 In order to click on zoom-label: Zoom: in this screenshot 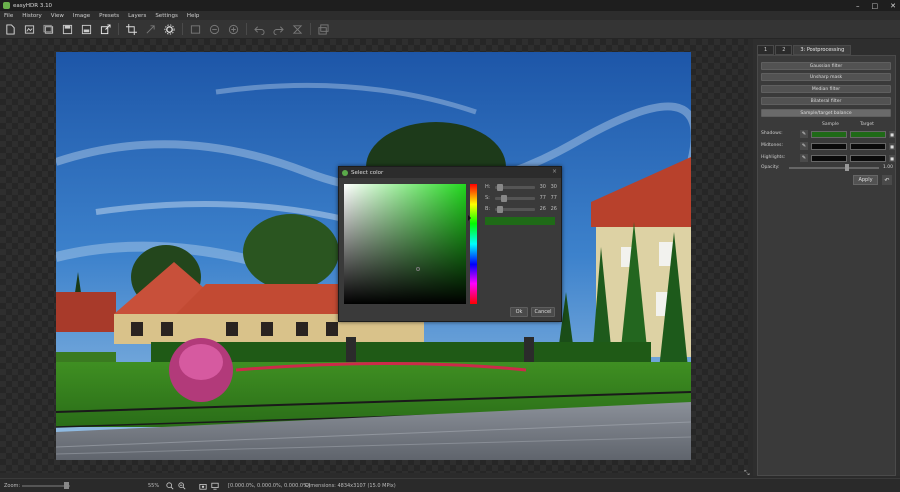, I will do `click(12, 486)`.